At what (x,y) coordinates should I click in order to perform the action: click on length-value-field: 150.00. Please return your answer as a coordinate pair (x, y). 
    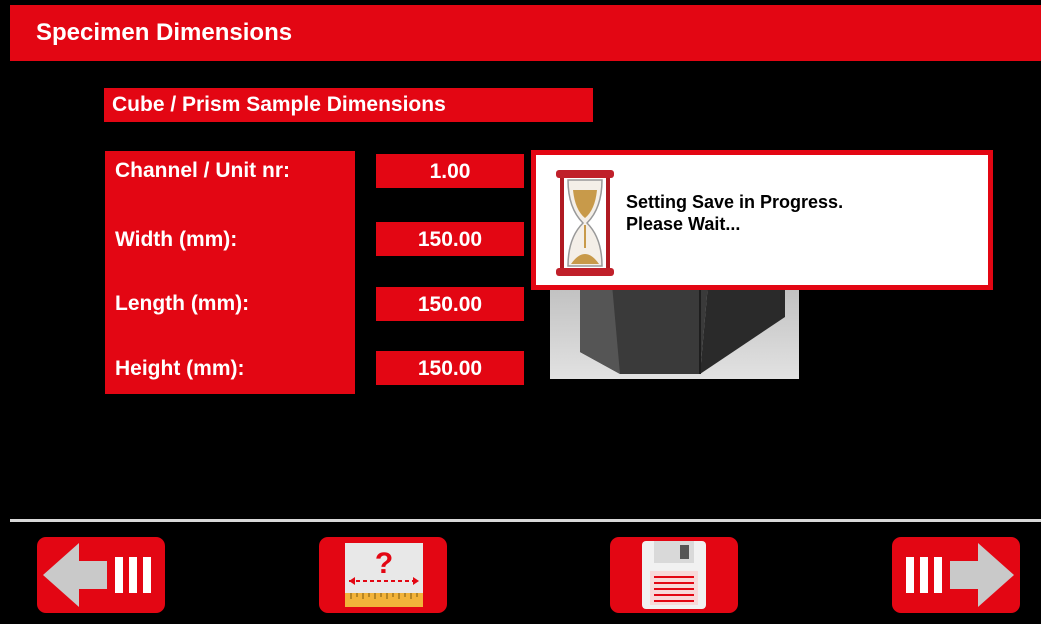
    Looking at the image, I should click on (450, 304).